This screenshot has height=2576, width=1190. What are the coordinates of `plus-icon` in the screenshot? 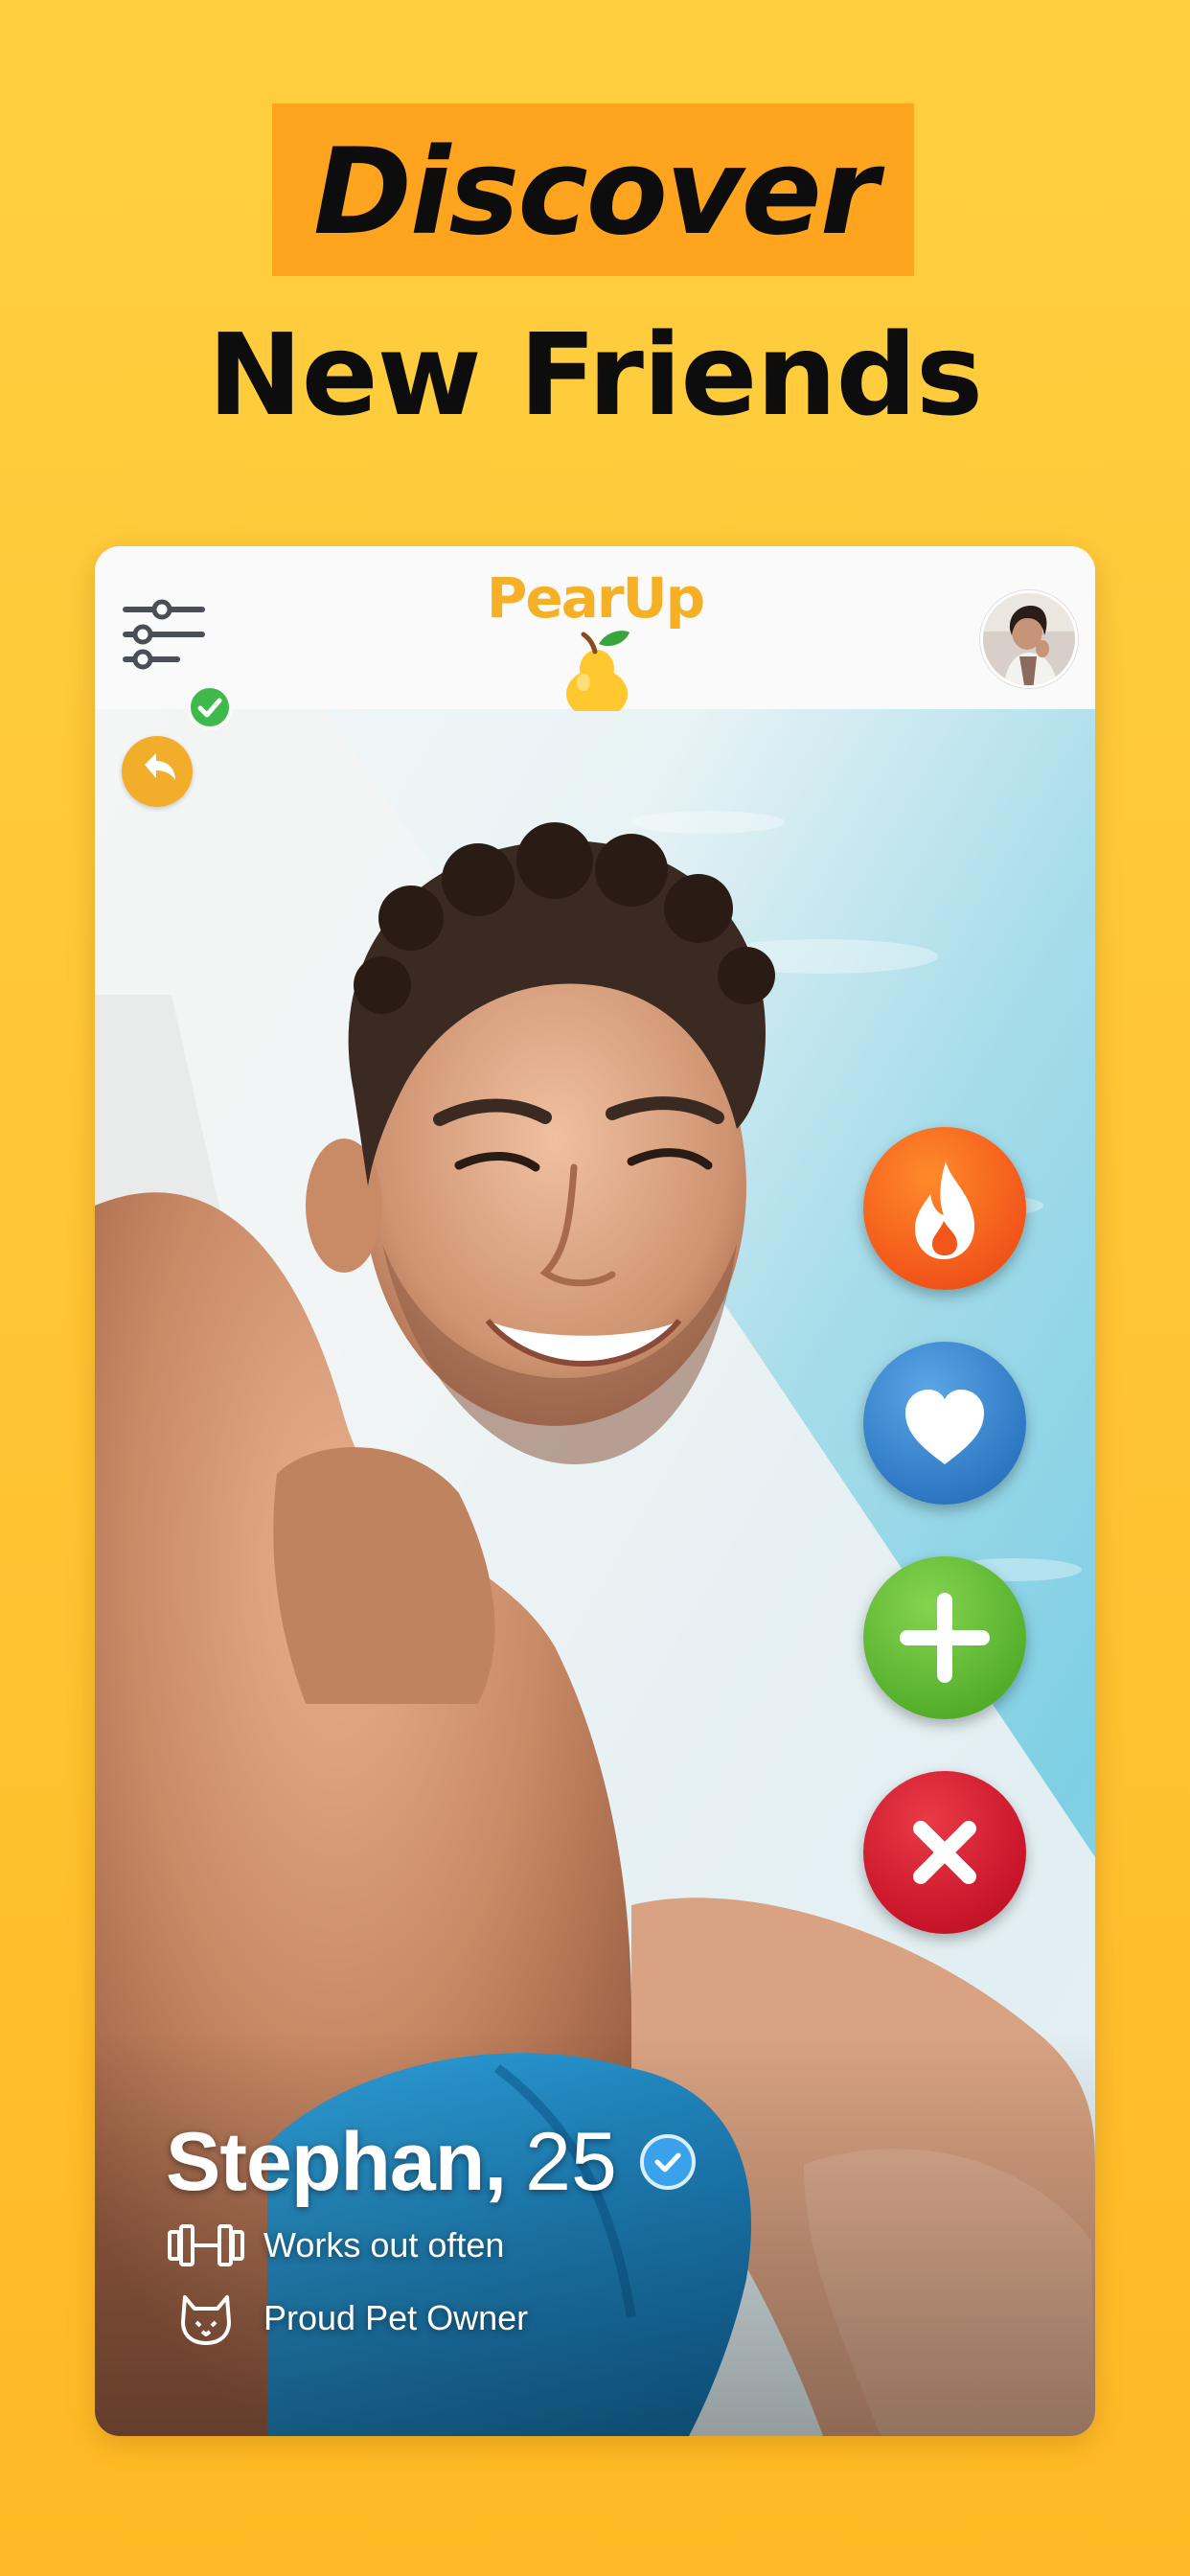 It's located at (945, 1638).